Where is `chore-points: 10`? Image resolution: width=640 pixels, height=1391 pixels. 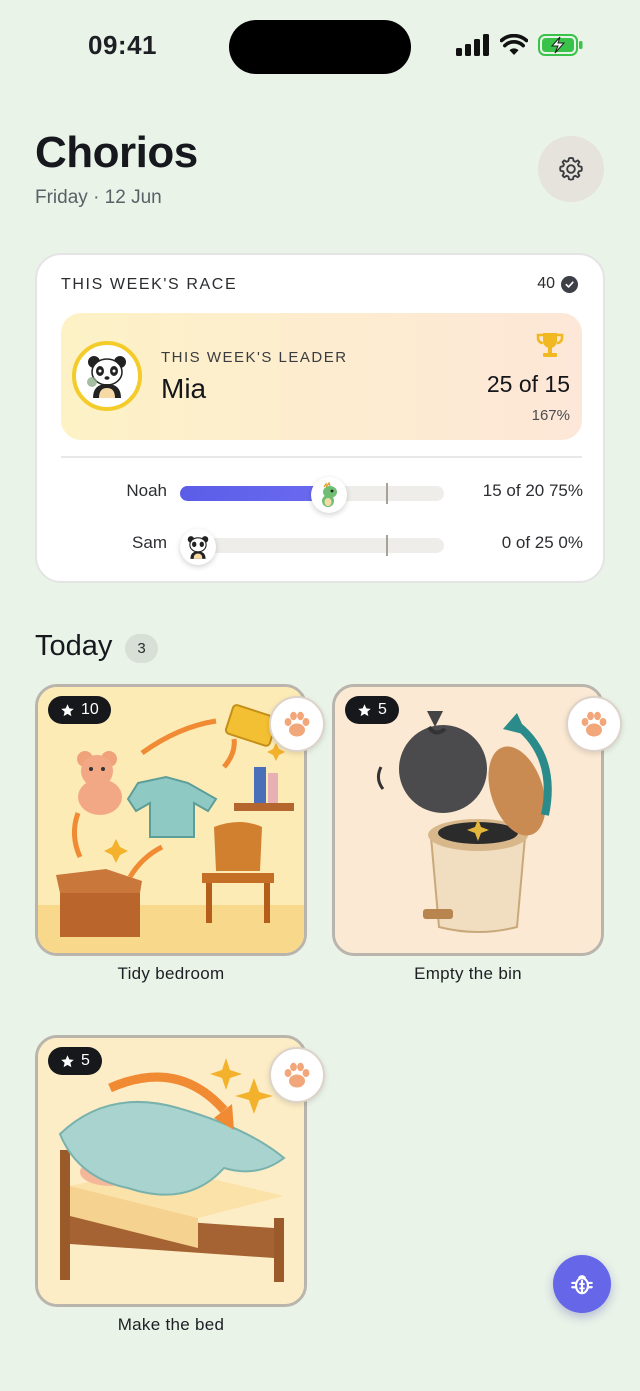 chore-points: 10 is located at coordinates (90, 709).